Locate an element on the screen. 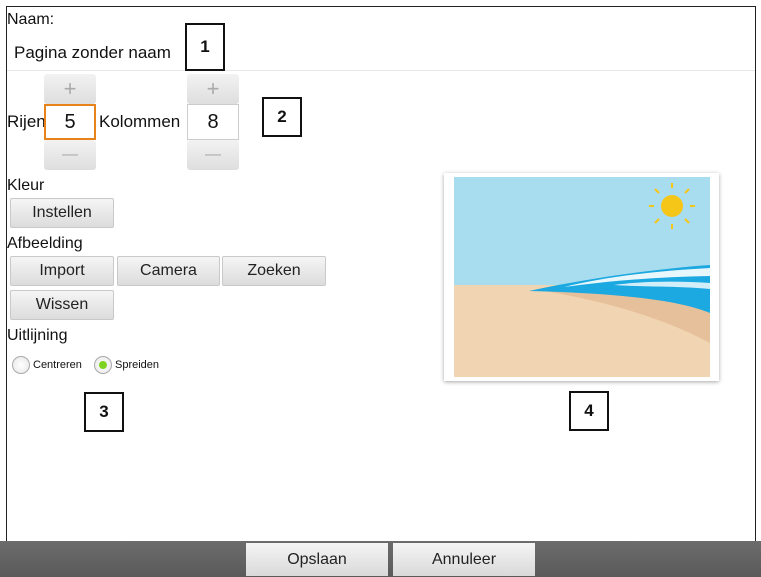 The image size is (761, 577). background-preview is located at coordinates (581, 277).